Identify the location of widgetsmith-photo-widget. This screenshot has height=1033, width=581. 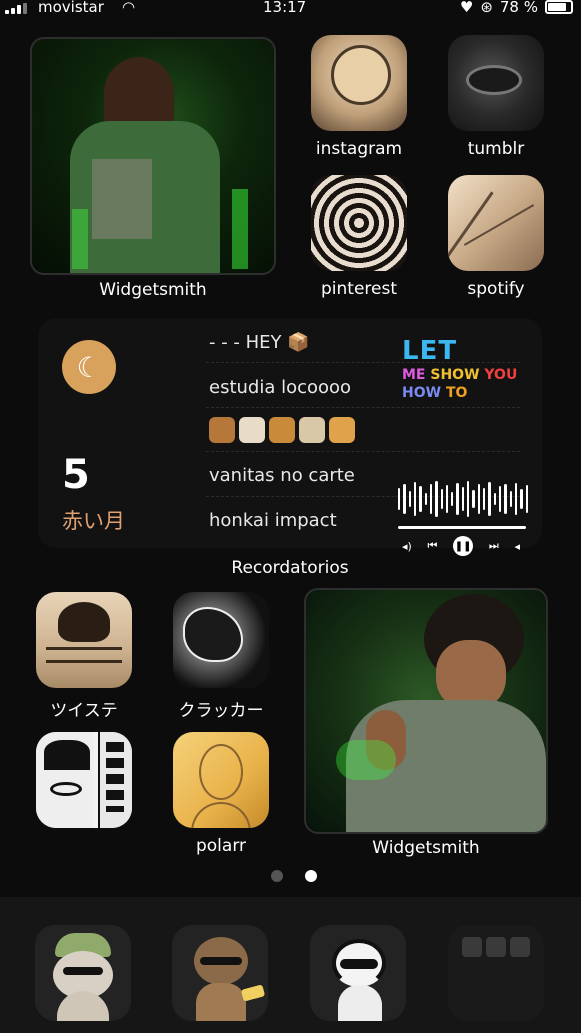
(153, 156).